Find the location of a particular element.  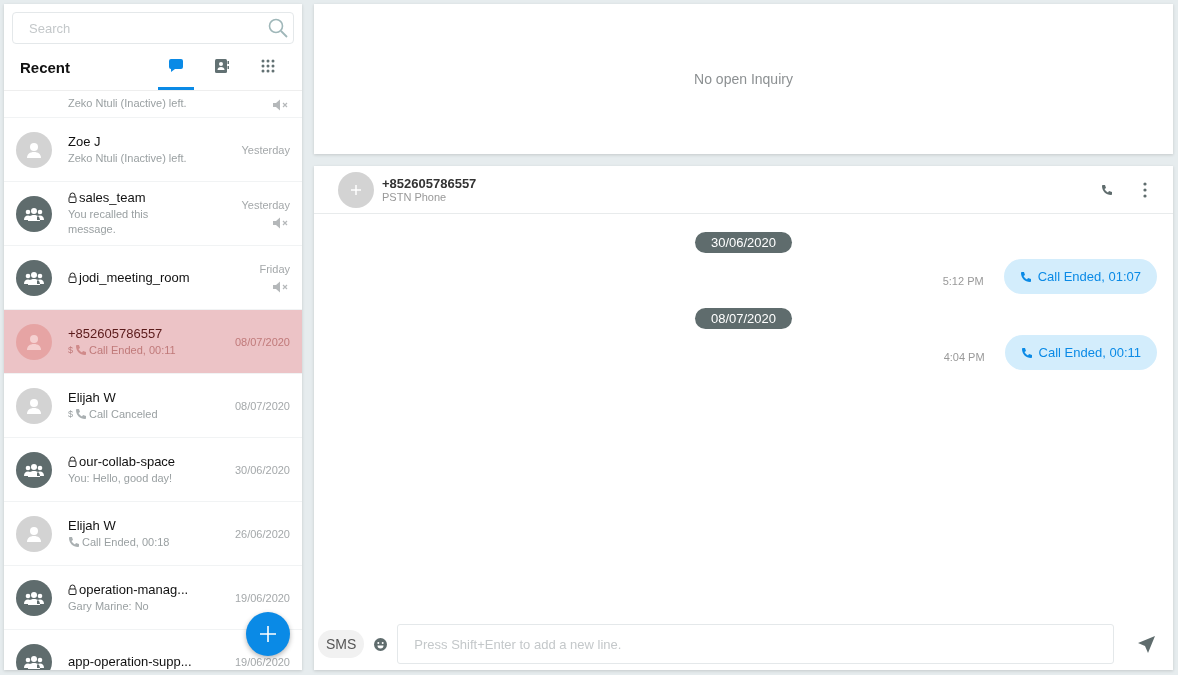

empty-inquiry-text: No open Inquiry is located at coordinates (743, 79).